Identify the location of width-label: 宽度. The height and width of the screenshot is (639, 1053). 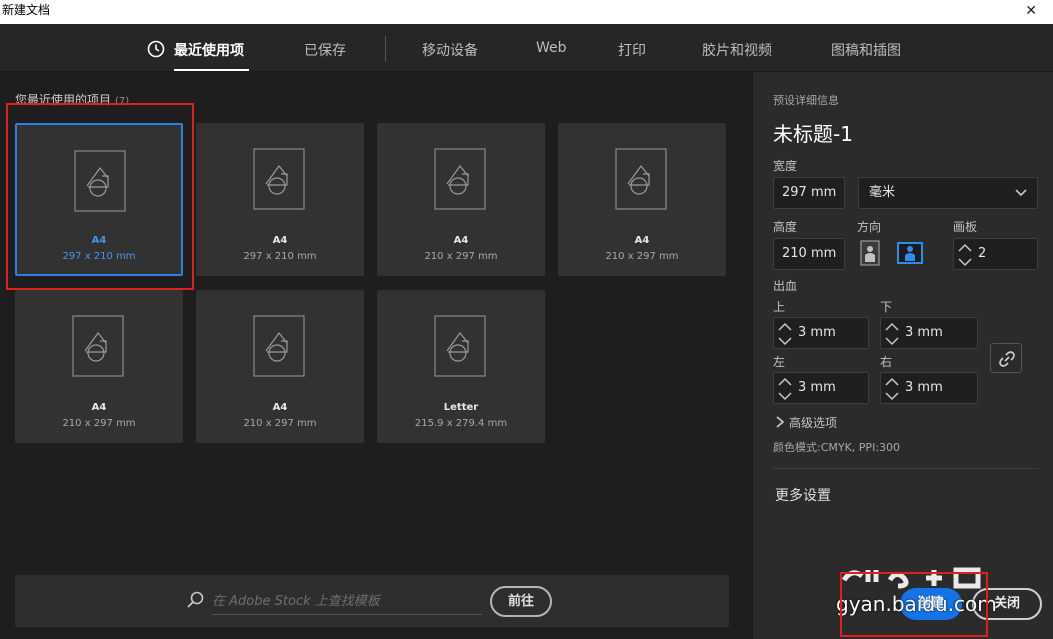
(785, 166).